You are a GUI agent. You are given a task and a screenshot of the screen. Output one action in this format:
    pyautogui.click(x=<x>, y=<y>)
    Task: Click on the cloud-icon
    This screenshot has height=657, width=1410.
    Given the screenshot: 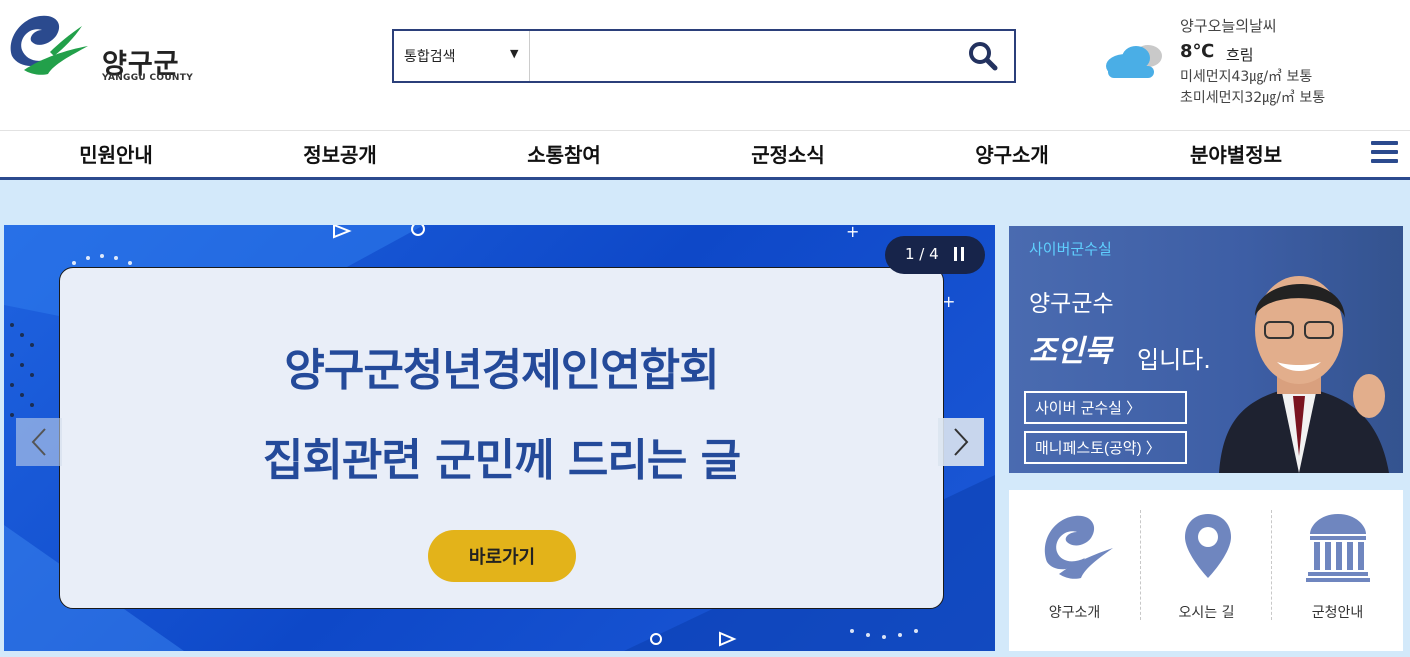 What is the action you would take?
    pyautogui.click(x=1134, y=61)
    